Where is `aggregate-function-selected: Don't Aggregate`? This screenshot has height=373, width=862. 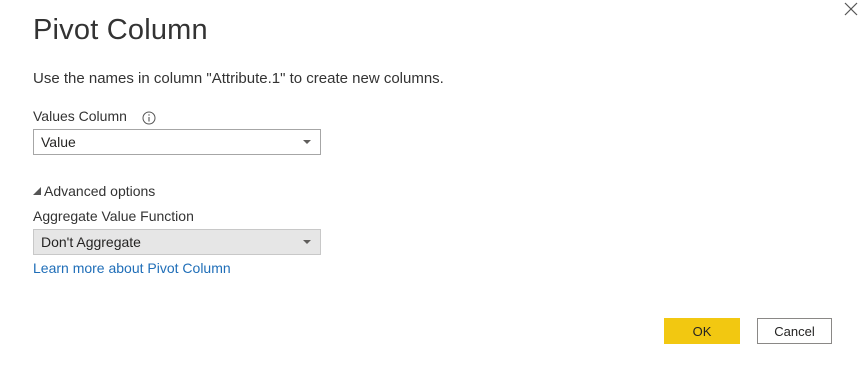
aggregate-function-selected: Don't Aggregate is located at coordinates (91, 242).